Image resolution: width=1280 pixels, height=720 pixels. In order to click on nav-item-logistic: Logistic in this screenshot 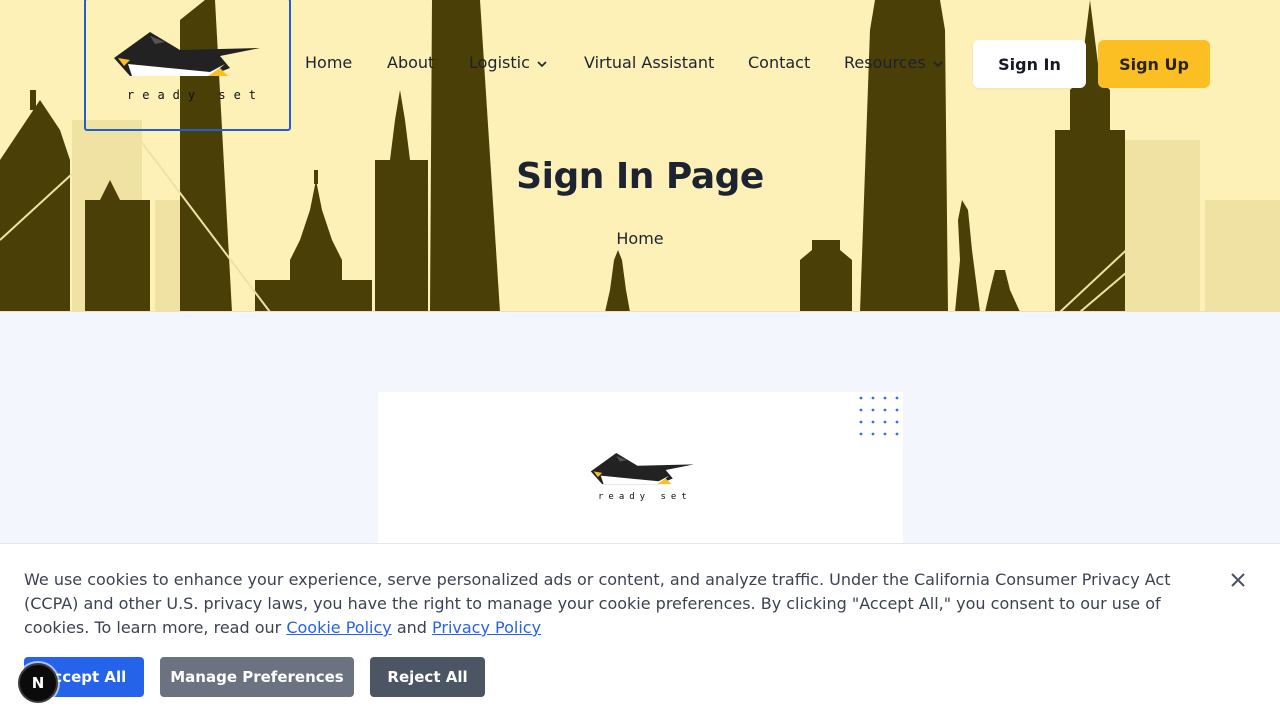, I will do `click(508, 62)`.